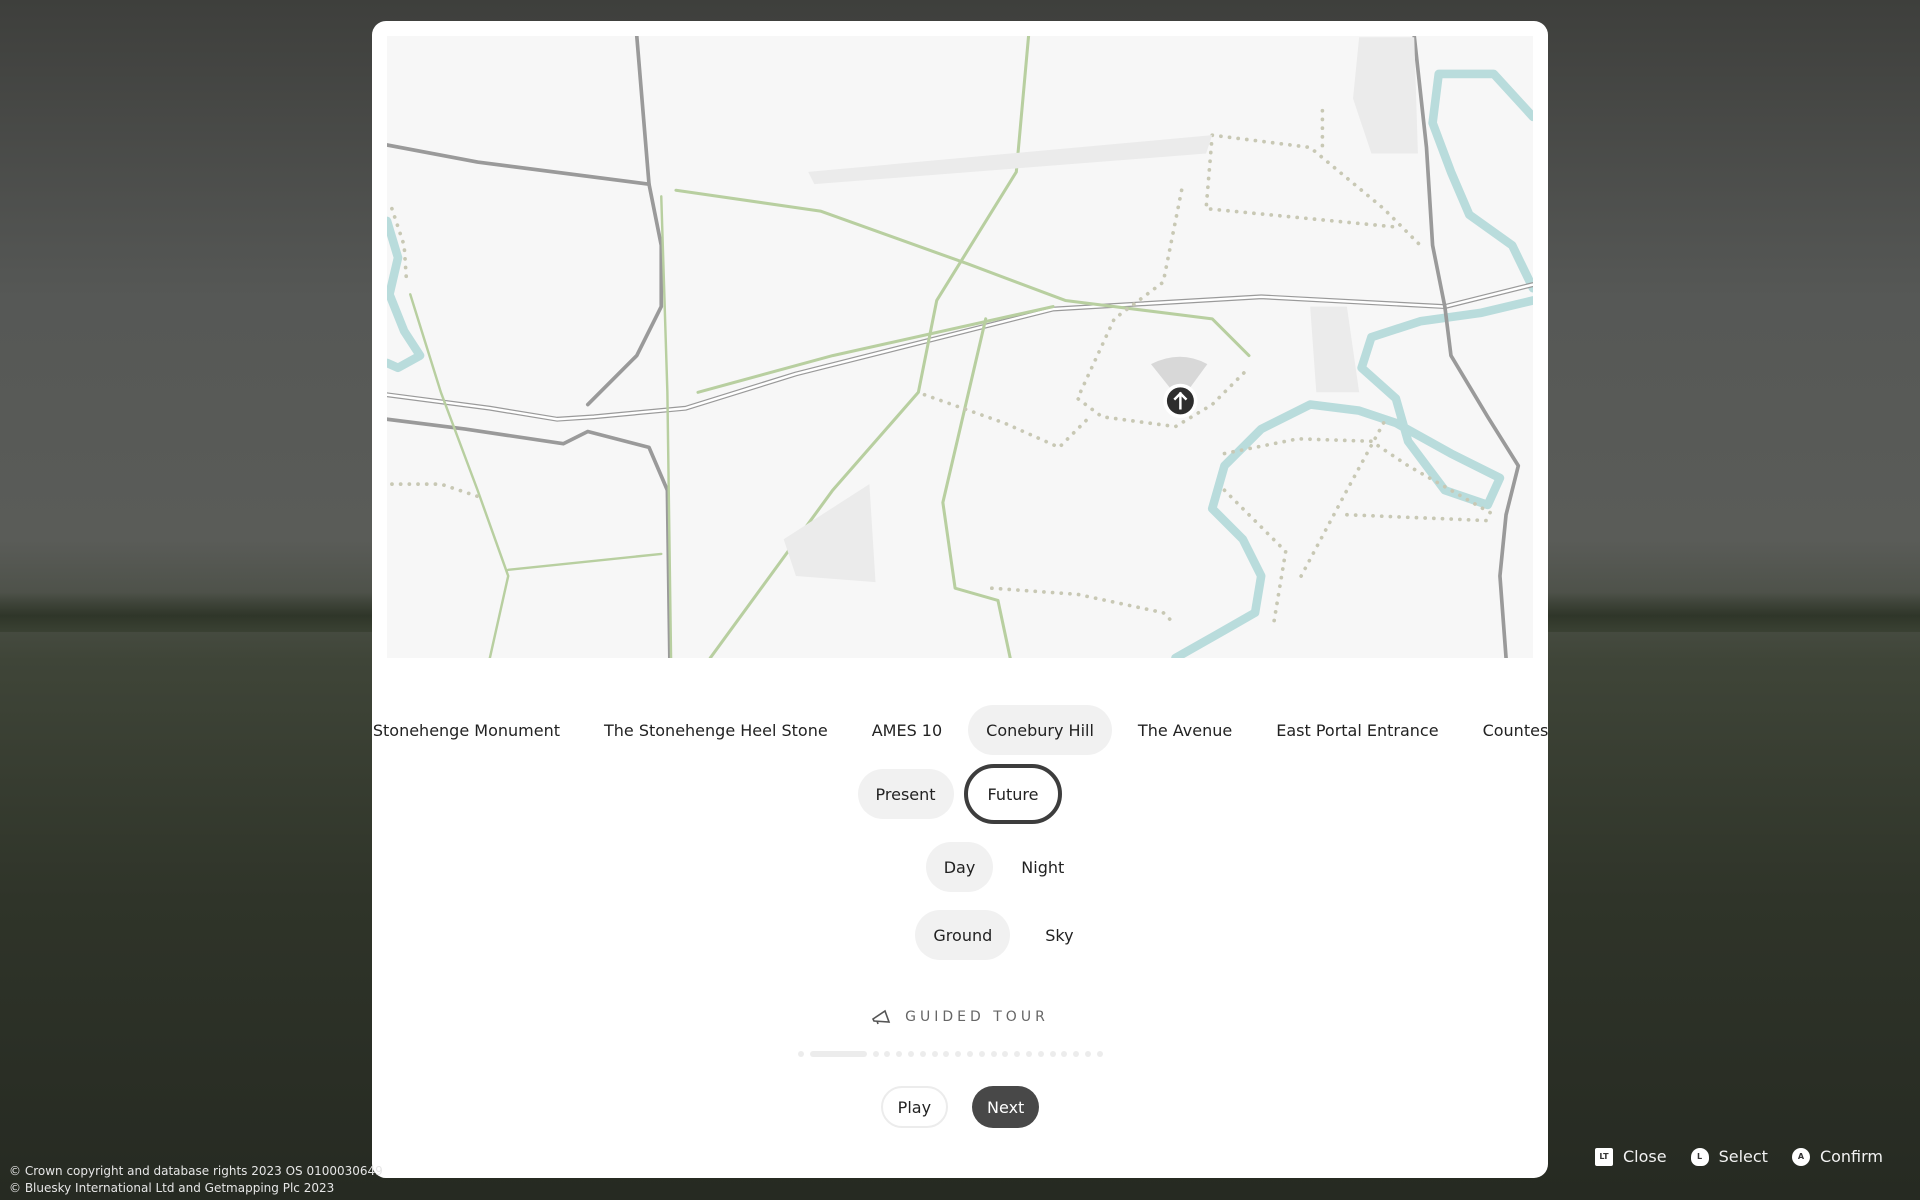 The width and height of the screenshot is (1920, 1200). I want to click on location-chip: Countess Junction South, so click(1506, 730).